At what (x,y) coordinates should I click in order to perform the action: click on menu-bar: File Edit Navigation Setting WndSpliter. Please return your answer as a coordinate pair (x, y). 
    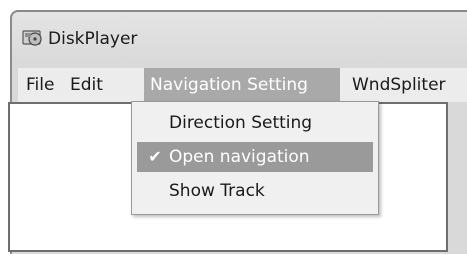
    Looking at the image, I should click on (242, 85).